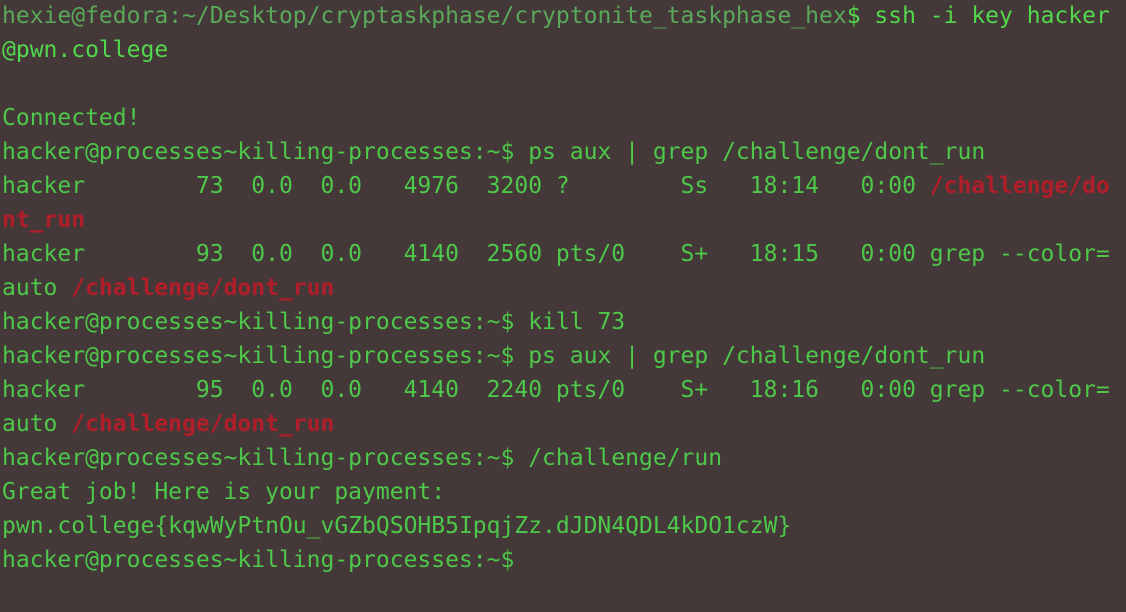 This screenshot has height=612, width=1126. I want to click on output-text: Great job! Here is your payment:, so click(224, 492).